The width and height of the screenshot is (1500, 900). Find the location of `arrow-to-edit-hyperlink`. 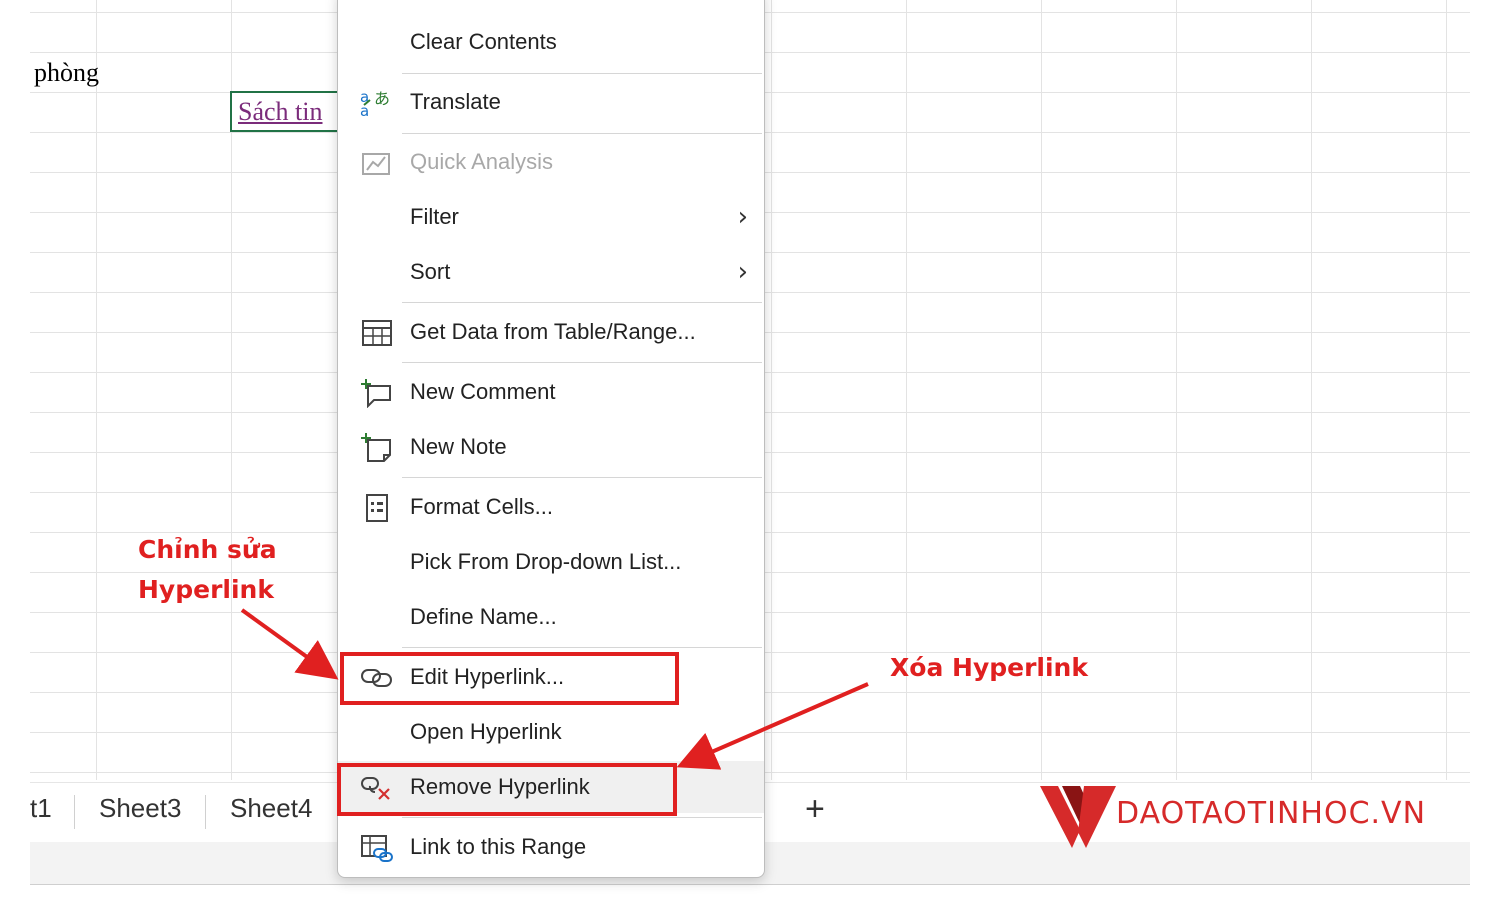

arrow-to-edit-hyperlink is located at coordinates (289, 644).